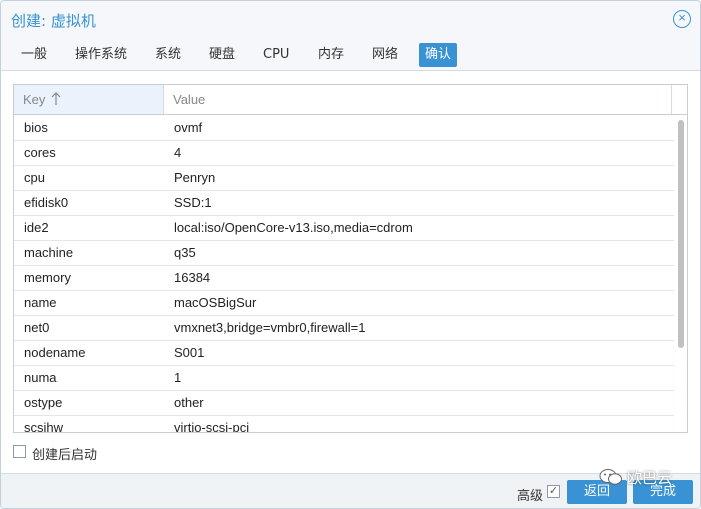 This screenshot has width=701, height=509. I want to click on tab-os: 操作系统, so click(101, 55).